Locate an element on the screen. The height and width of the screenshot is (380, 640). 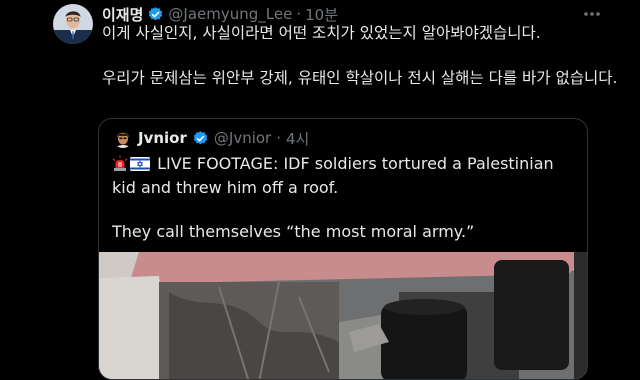
quoted-author-name: Jvnior is located at coordinates (162, 138).